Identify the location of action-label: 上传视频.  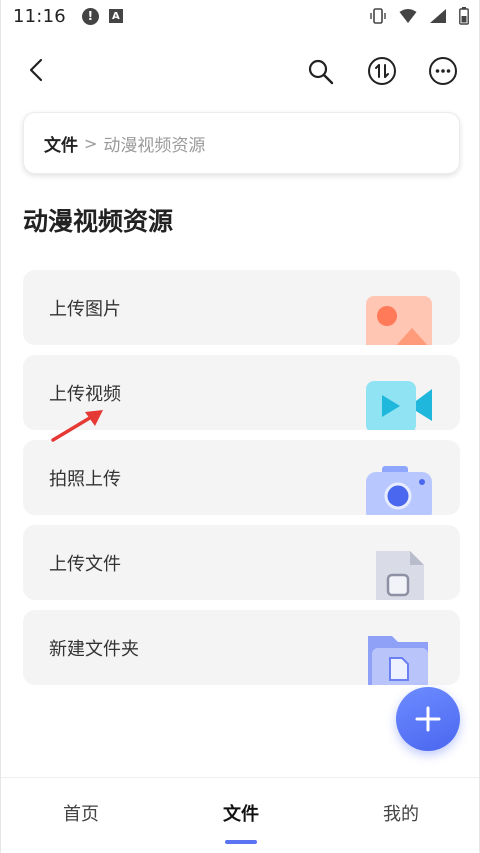
(85, 394).